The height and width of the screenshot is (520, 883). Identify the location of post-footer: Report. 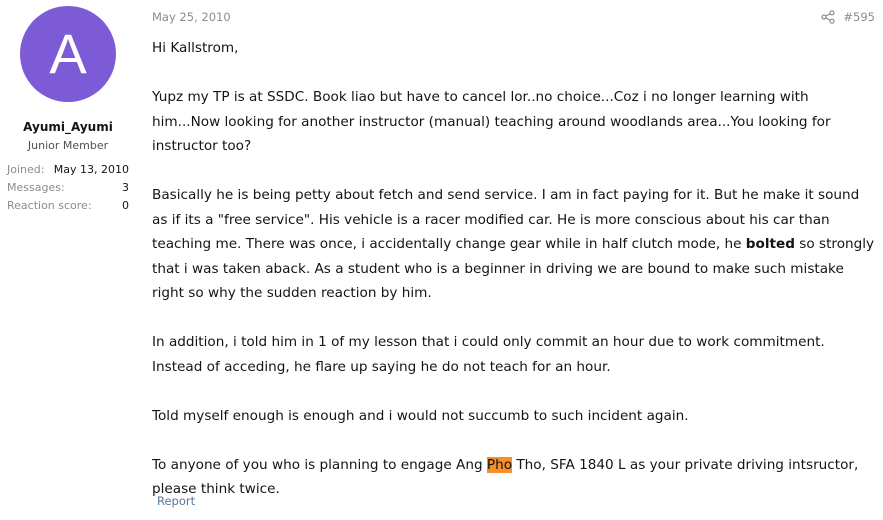
(176, 501).